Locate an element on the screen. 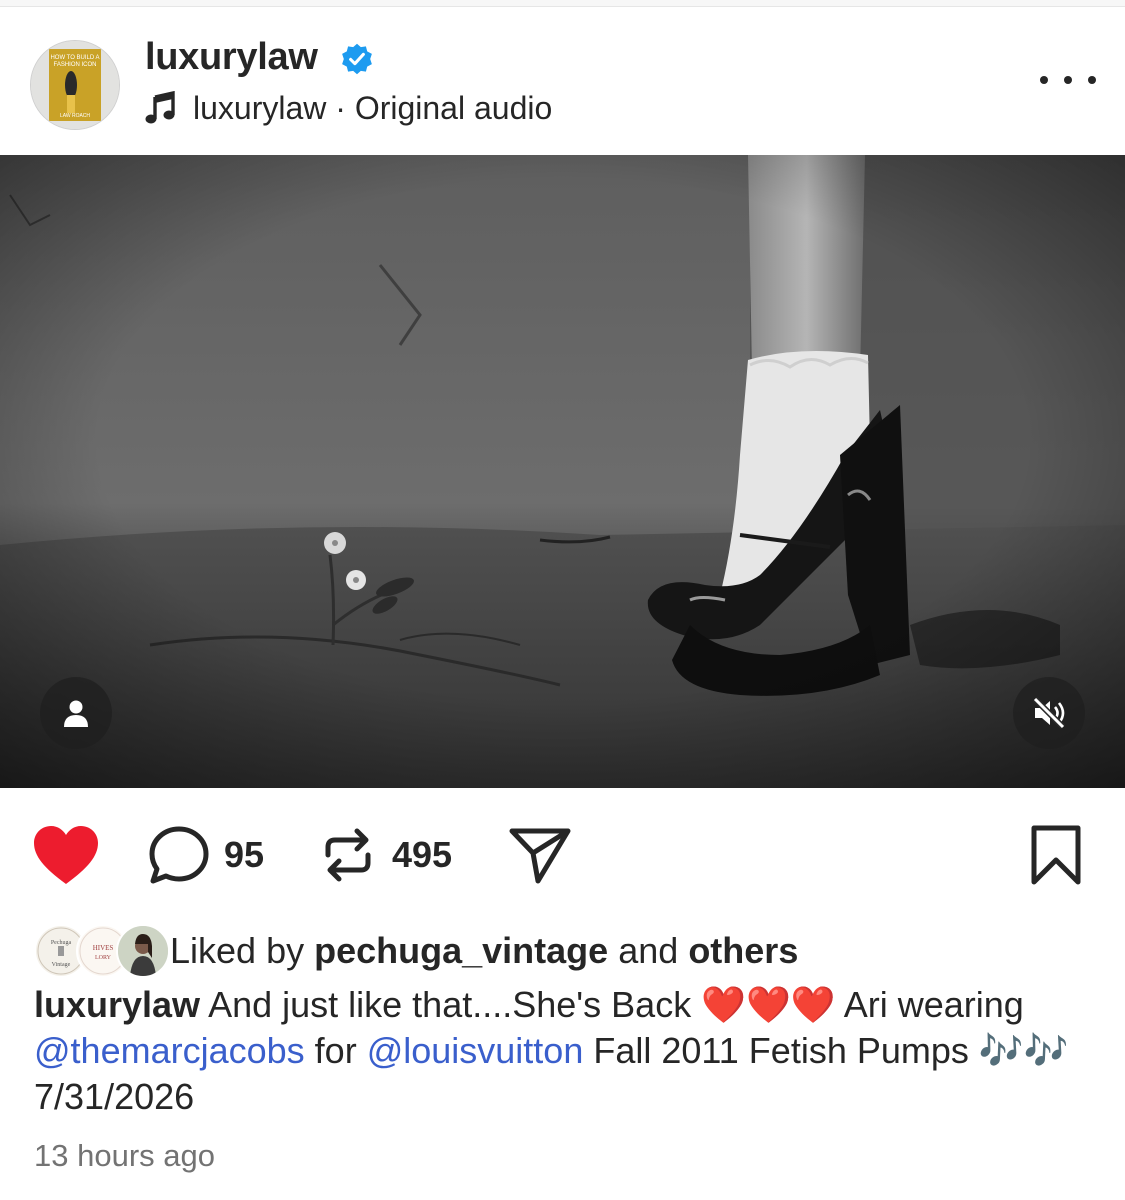  send-icon is located at coordinates (540, 856).